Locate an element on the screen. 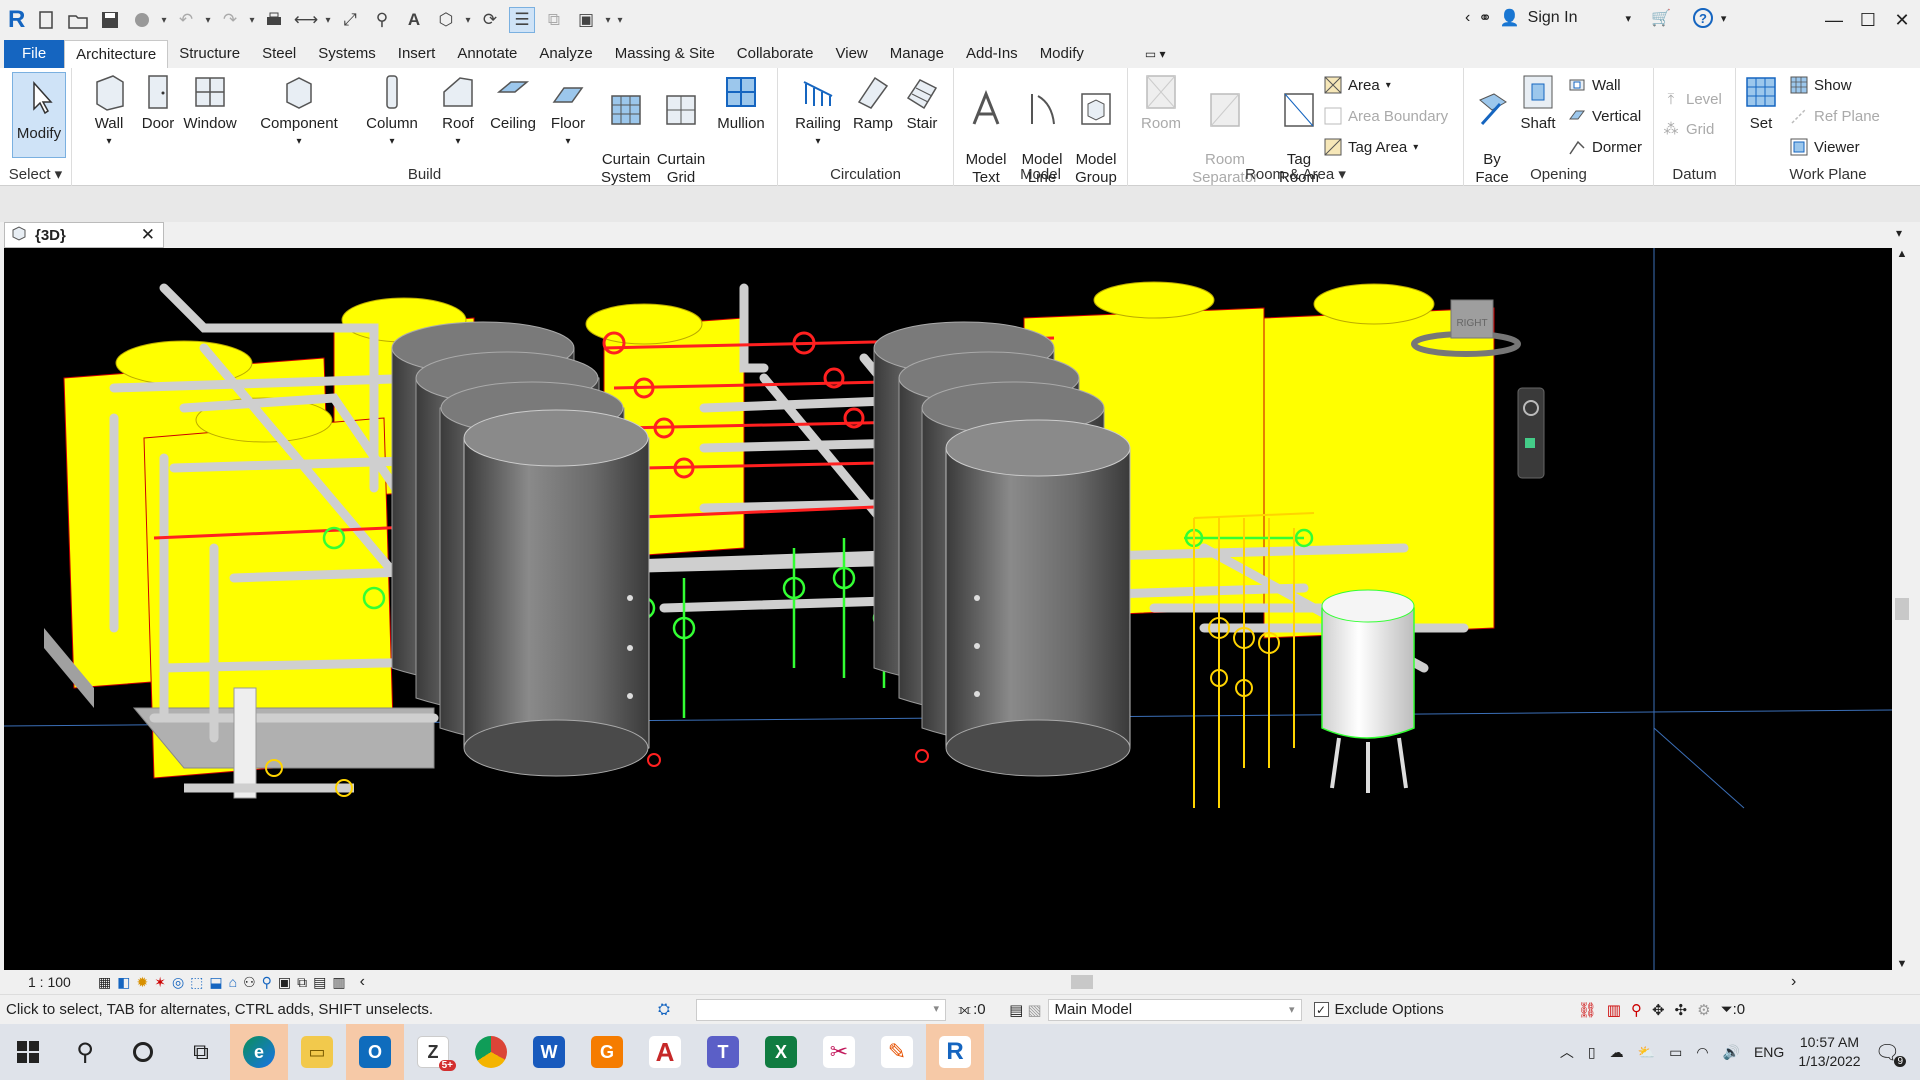  sync-icon is located at coordinates (142, 20).